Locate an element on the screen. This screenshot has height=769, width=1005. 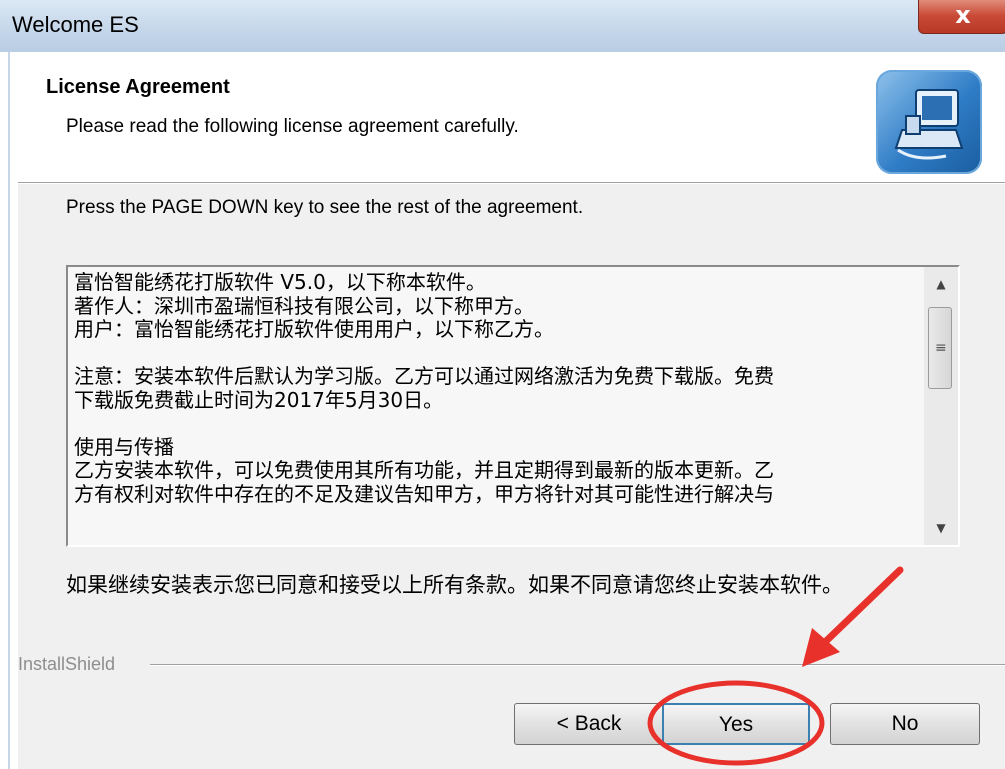
annotation-overlay is located at coordinates (775, 666).